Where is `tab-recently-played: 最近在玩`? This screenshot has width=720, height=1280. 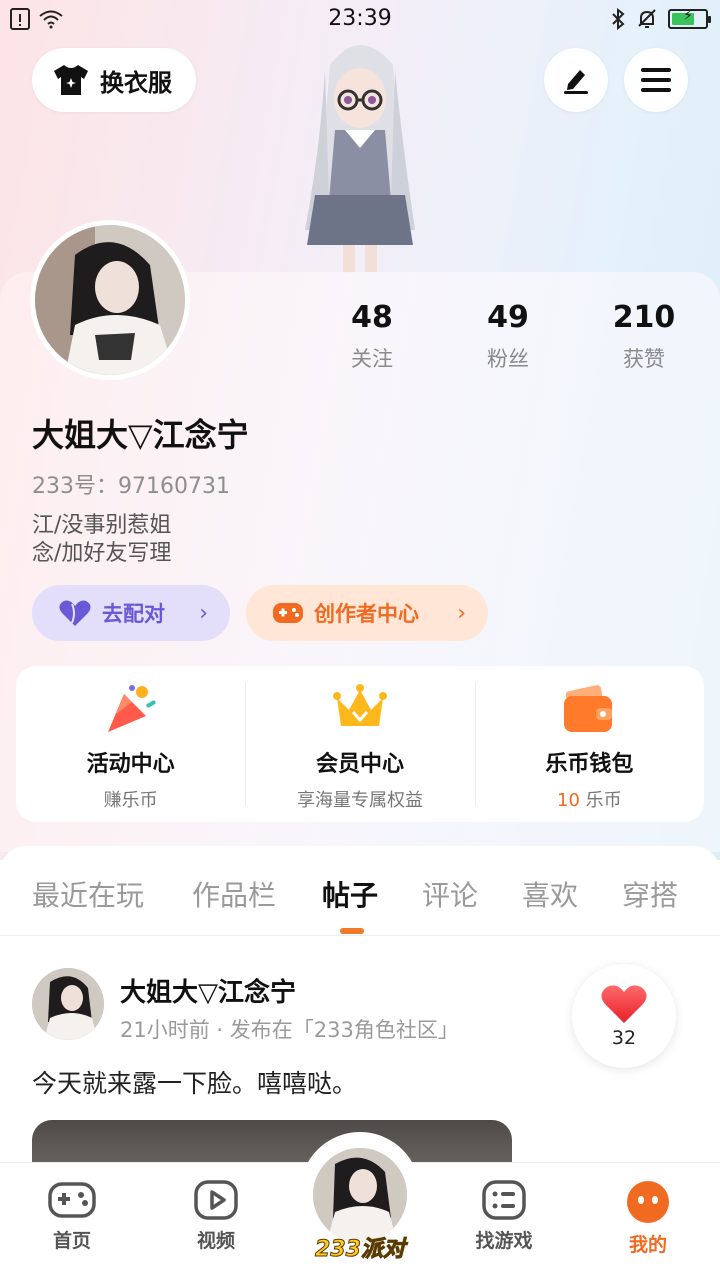 tab-recently-played: 最近在玩 is located at coordinates (88, 894).